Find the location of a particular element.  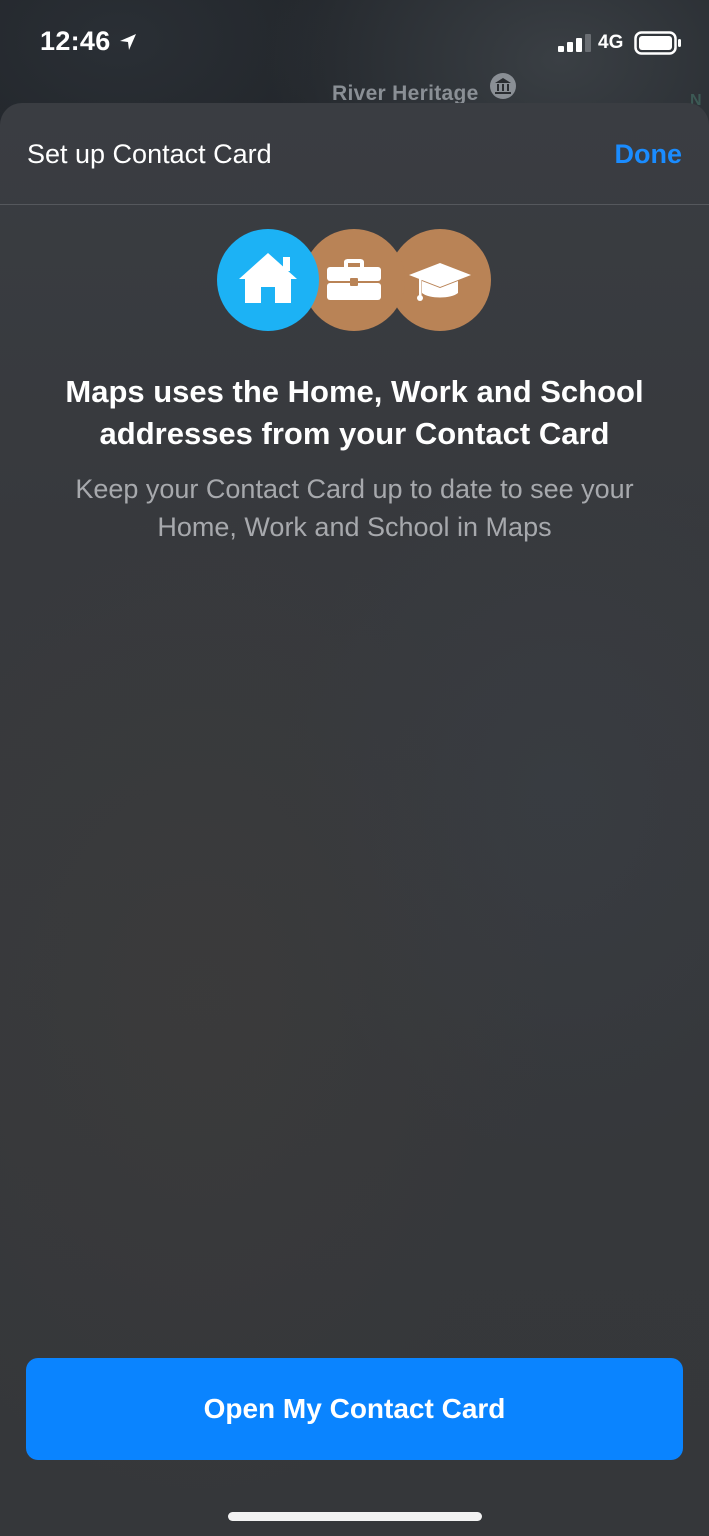

museum-icon is located at coordinates (503, 86).